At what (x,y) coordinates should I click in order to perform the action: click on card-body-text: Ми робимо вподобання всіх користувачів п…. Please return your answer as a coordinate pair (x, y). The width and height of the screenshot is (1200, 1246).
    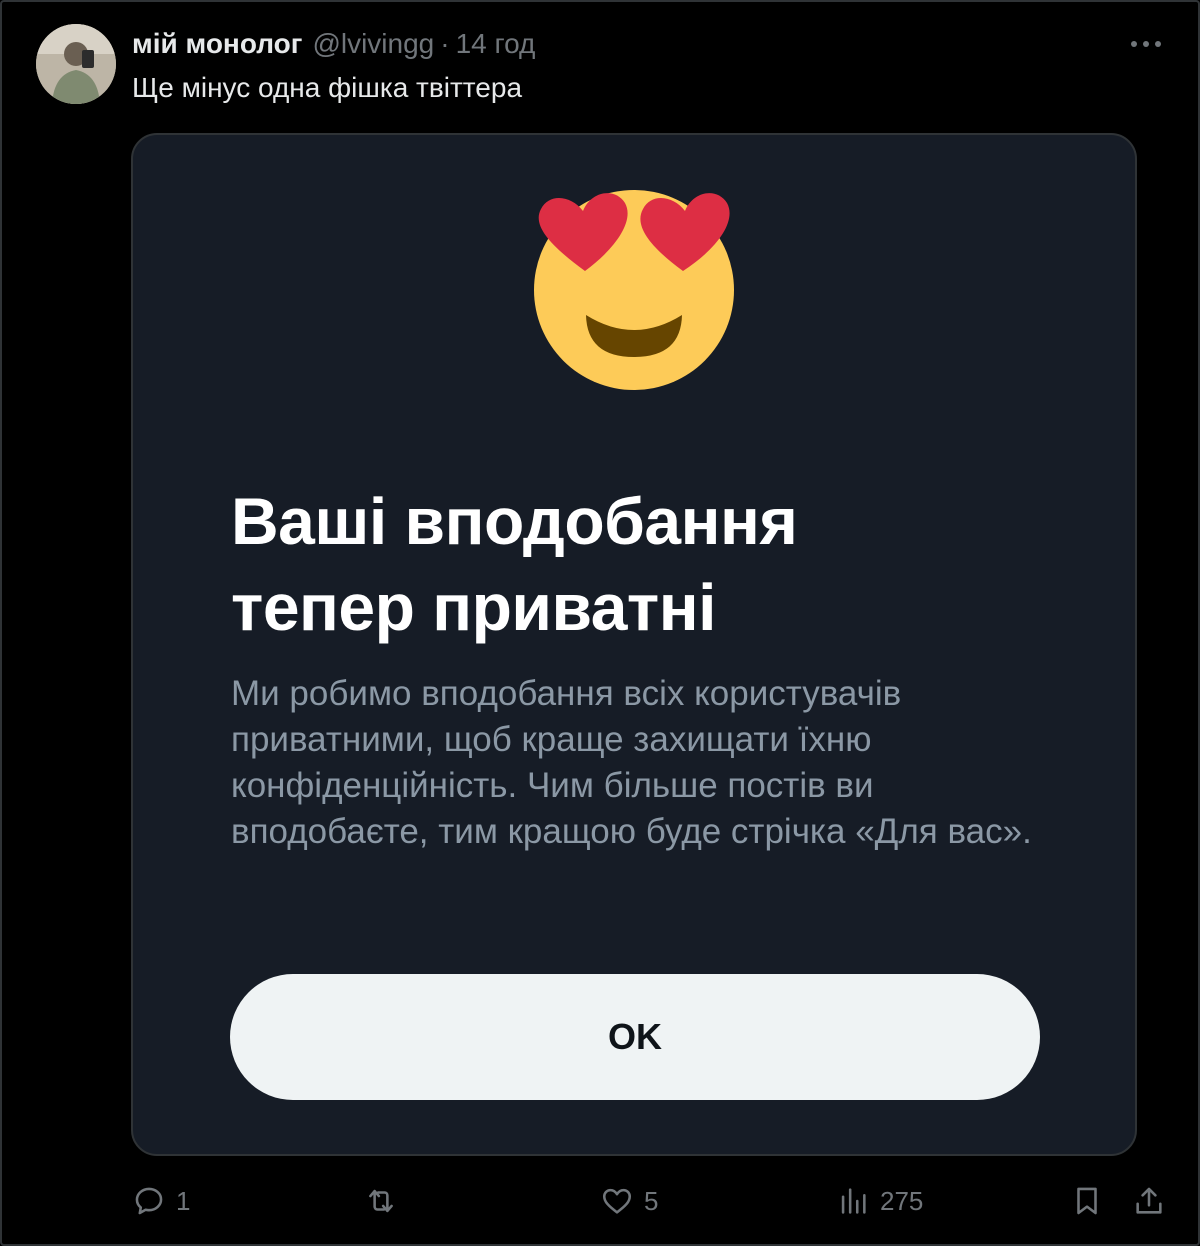
    Looking at the image, I should click on (631, 762).